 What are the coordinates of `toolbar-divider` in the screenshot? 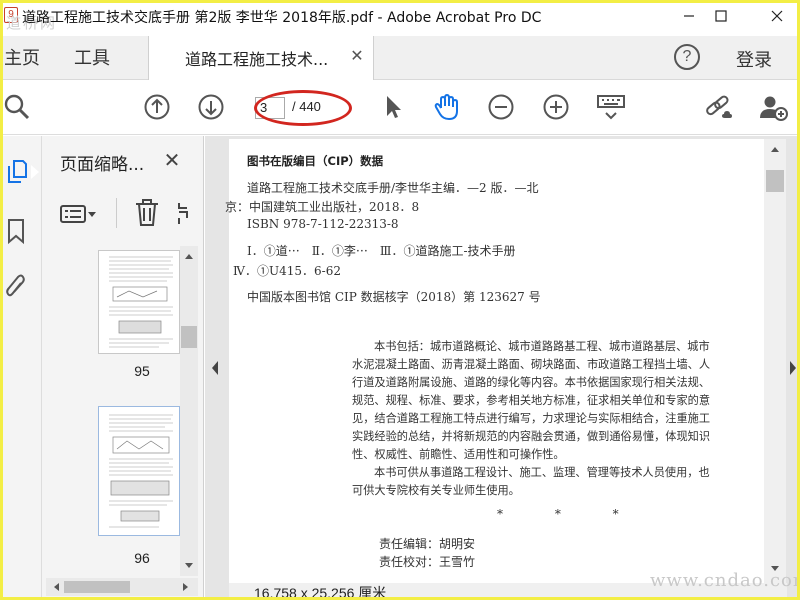 It's located at (116, 213).